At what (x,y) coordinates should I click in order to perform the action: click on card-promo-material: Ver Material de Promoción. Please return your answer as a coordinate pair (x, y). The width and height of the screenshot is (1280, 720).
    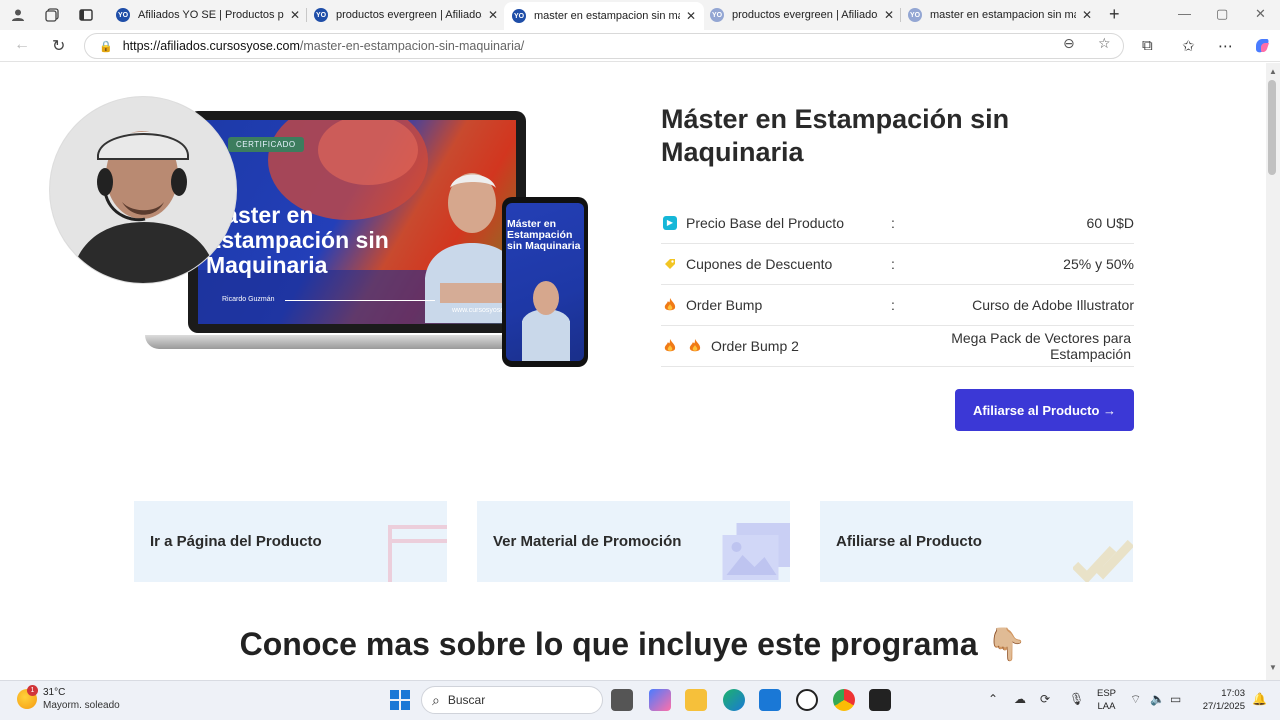
    Looking at the image, I should click on (633, 541).